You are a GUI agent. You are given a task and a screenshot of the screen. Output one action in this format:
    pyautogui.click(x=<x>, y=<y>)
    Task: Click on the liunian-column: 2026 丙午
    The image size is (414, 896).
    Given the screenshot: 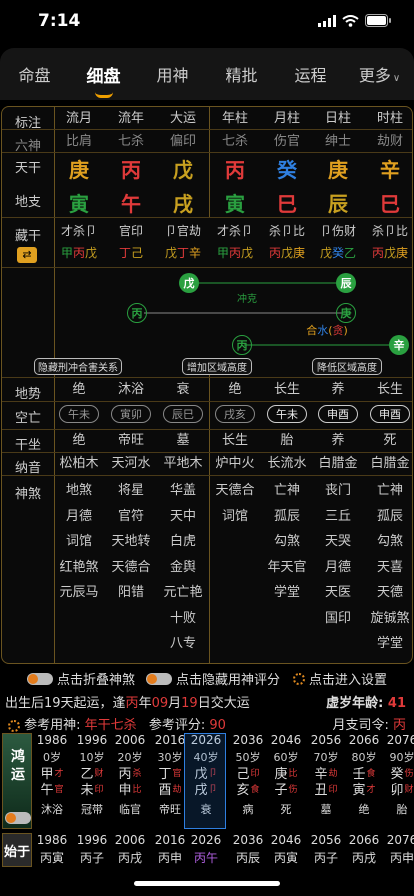 What is the action you would take?
    pyautogui.click(x=206, y=850)
    